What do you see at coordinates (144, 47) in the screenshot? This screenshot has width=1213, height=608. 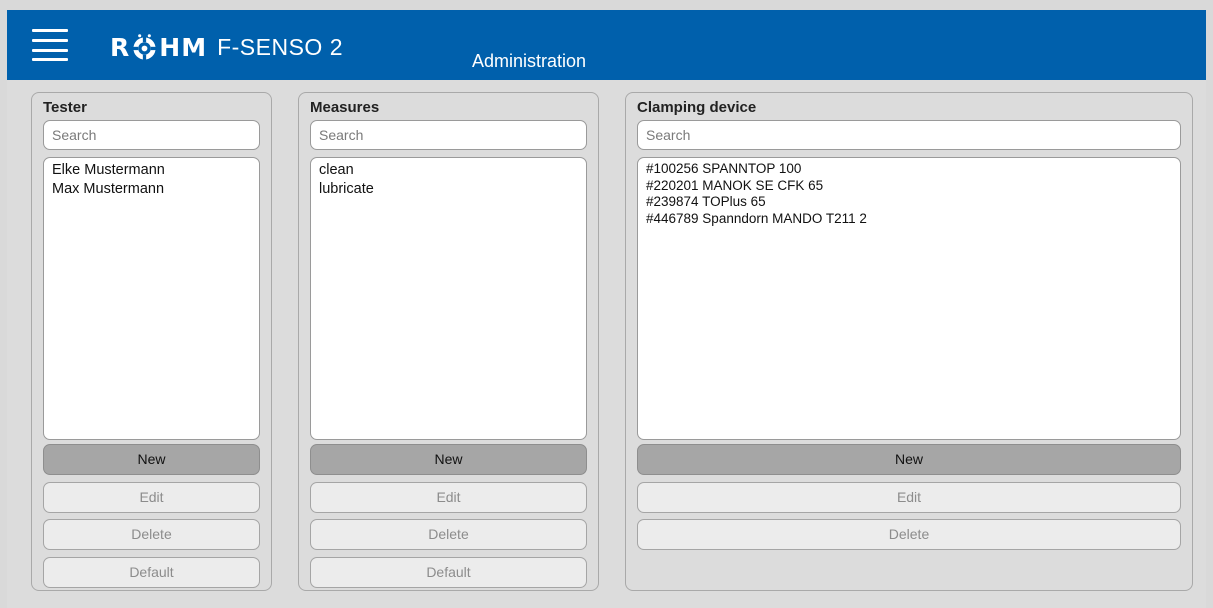 I see `chuck-gear-icon` at bounding box center [144, 47].